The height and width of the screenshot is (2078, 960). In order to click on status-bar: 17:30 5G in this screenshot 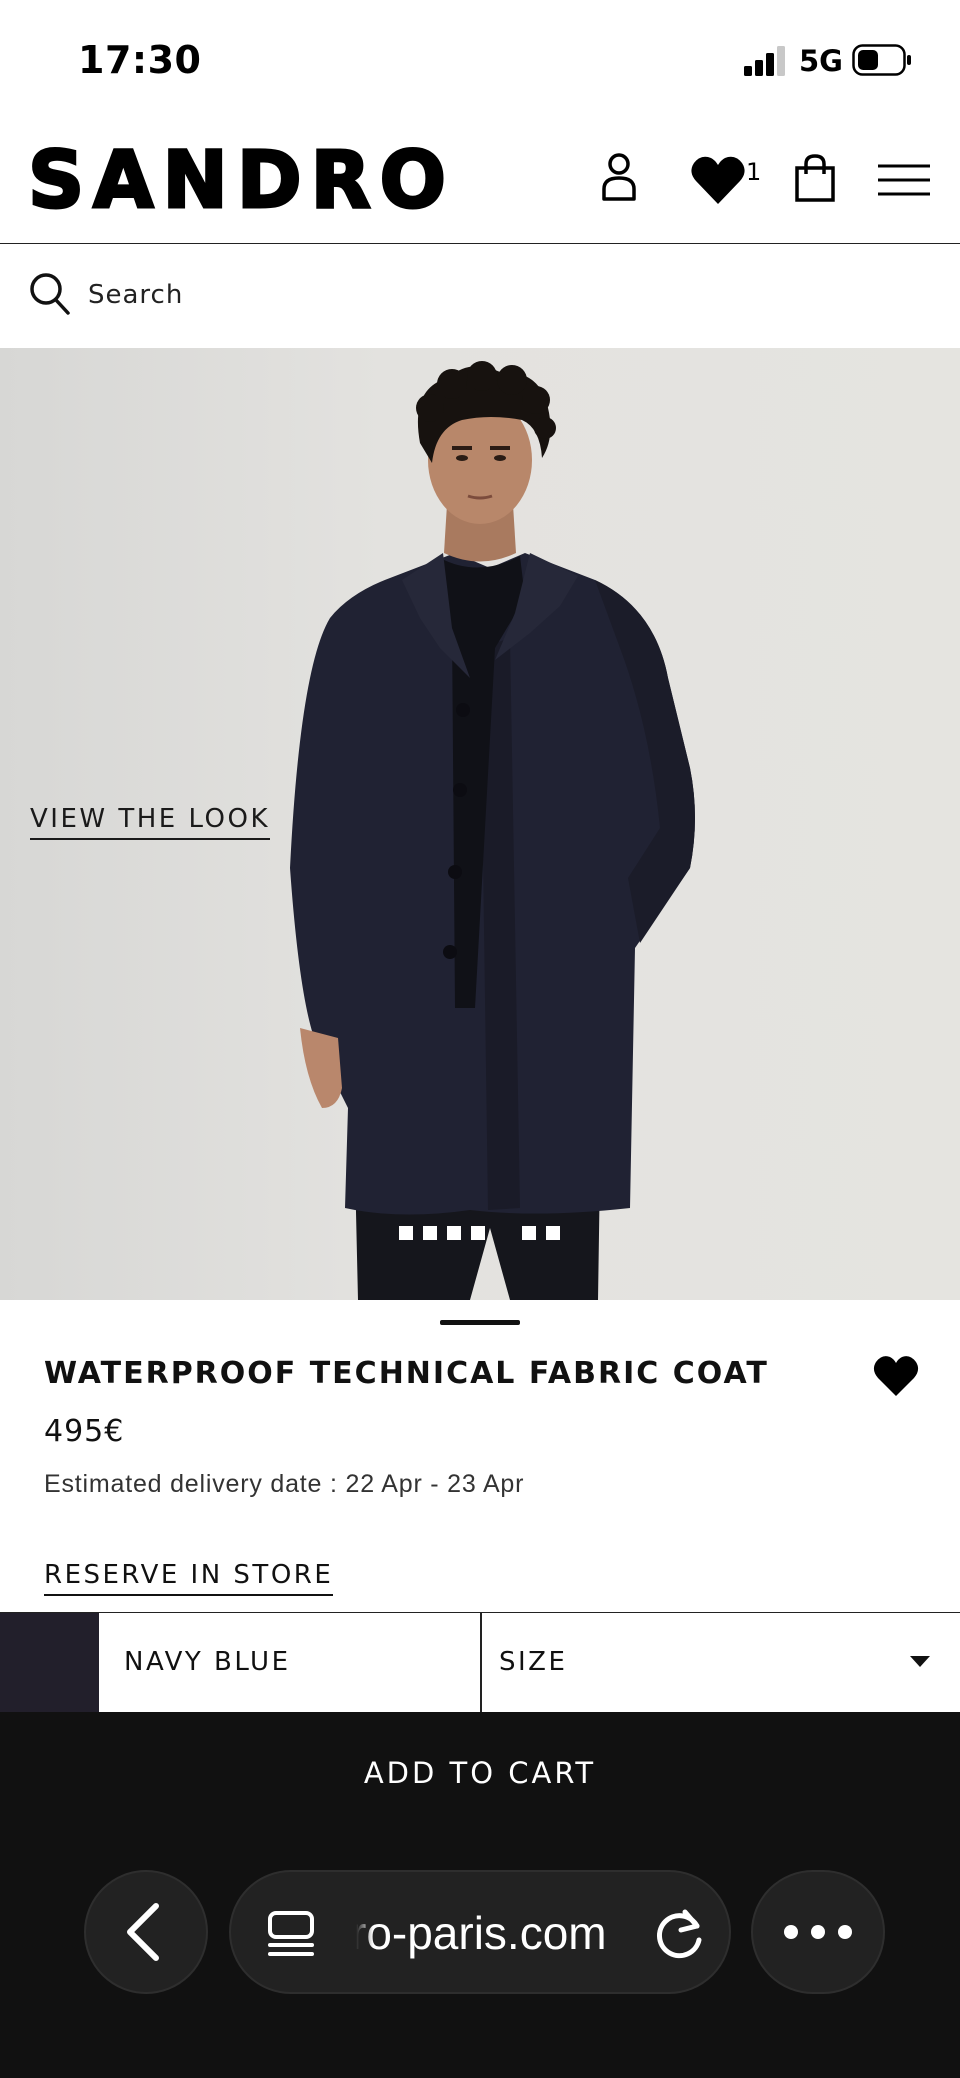, I will do `click(480, 60)`.